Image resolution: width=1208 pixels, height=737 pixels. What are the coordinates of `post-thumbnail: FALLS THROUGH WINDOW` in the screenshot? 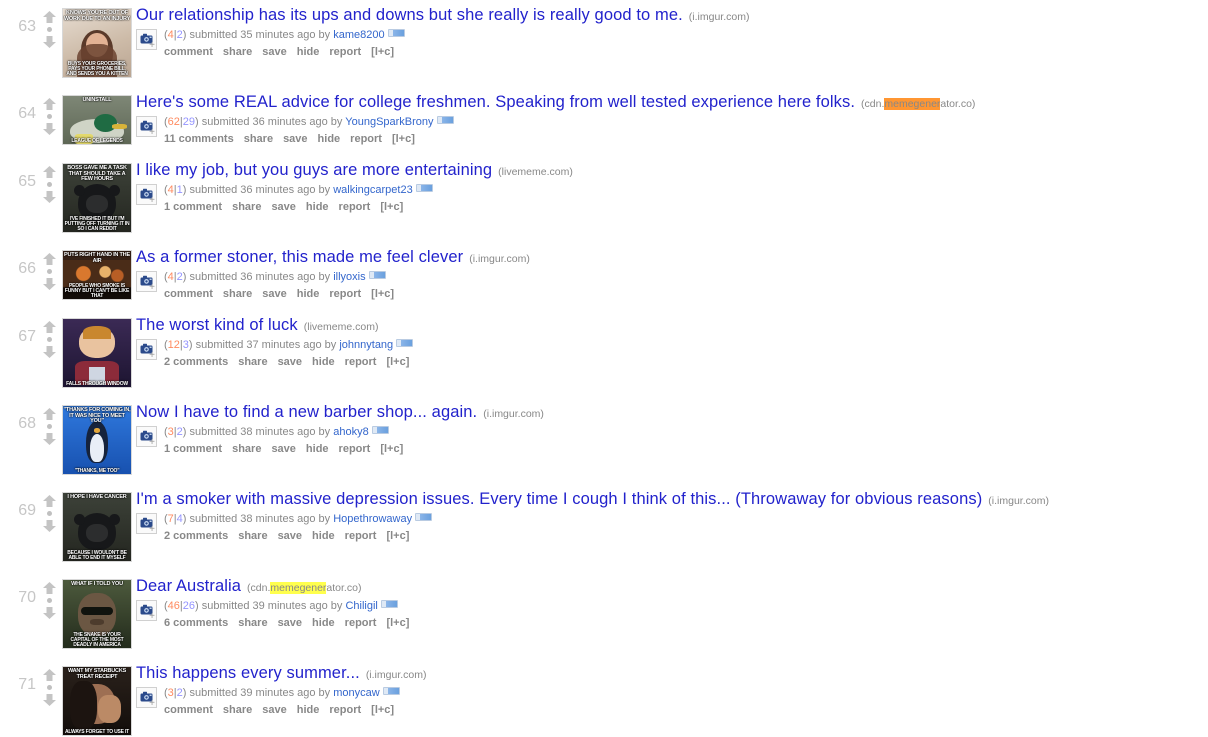 It's located at (97, 353).